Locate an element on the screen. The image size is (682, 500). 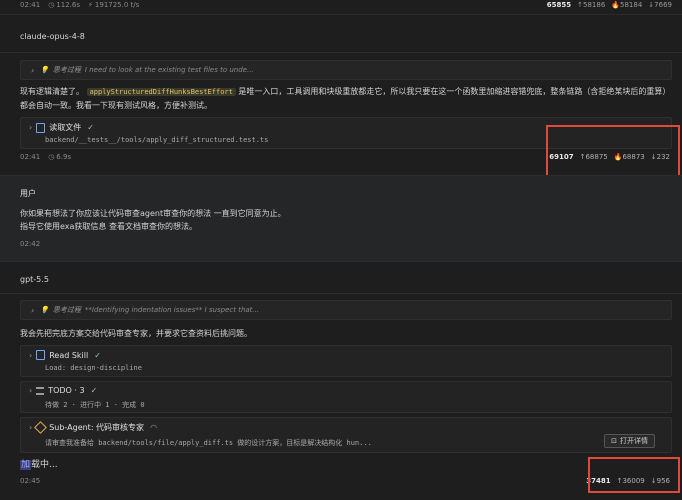
tool-title: 读取文件 is located at coordinates (65, 127).